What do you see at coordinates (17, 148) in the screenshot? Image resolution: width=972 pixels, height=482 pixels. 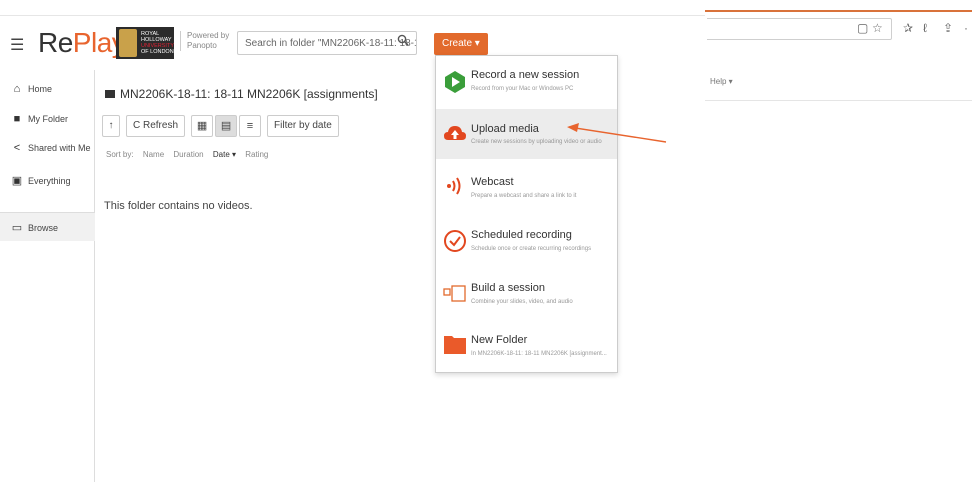 I see `share-icon: <` at bounding box center [17, 148].